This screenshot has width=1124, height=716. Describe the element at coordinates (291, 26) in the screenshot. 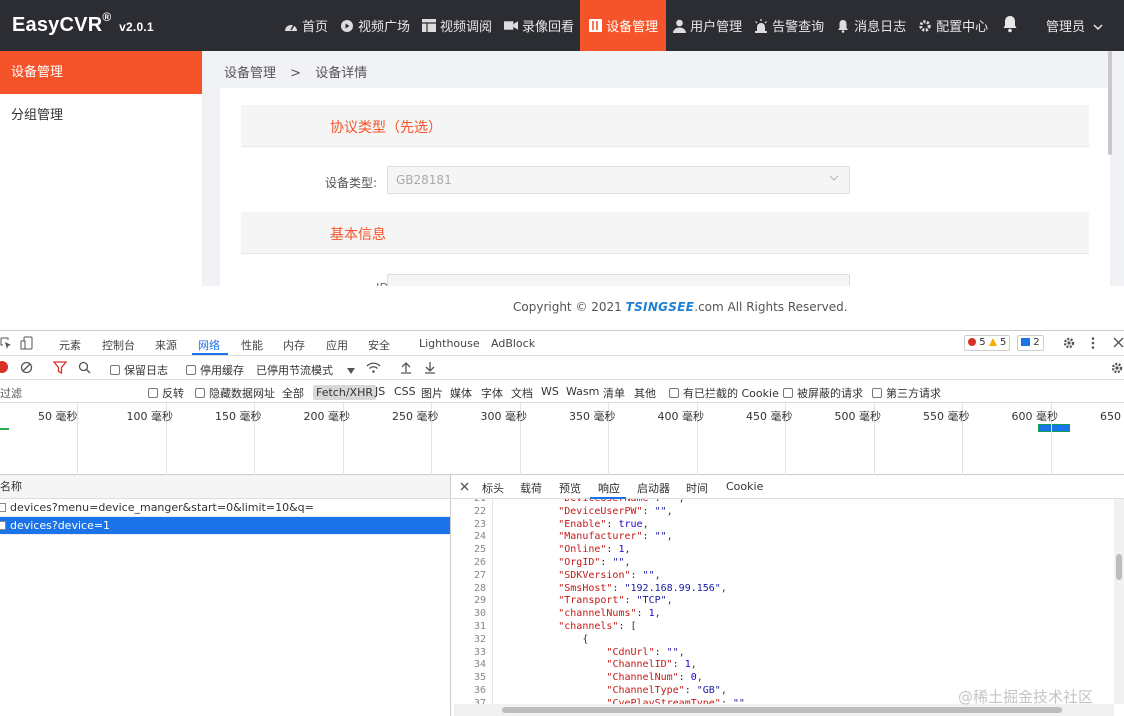

I see `dashboard-icon` at that location.